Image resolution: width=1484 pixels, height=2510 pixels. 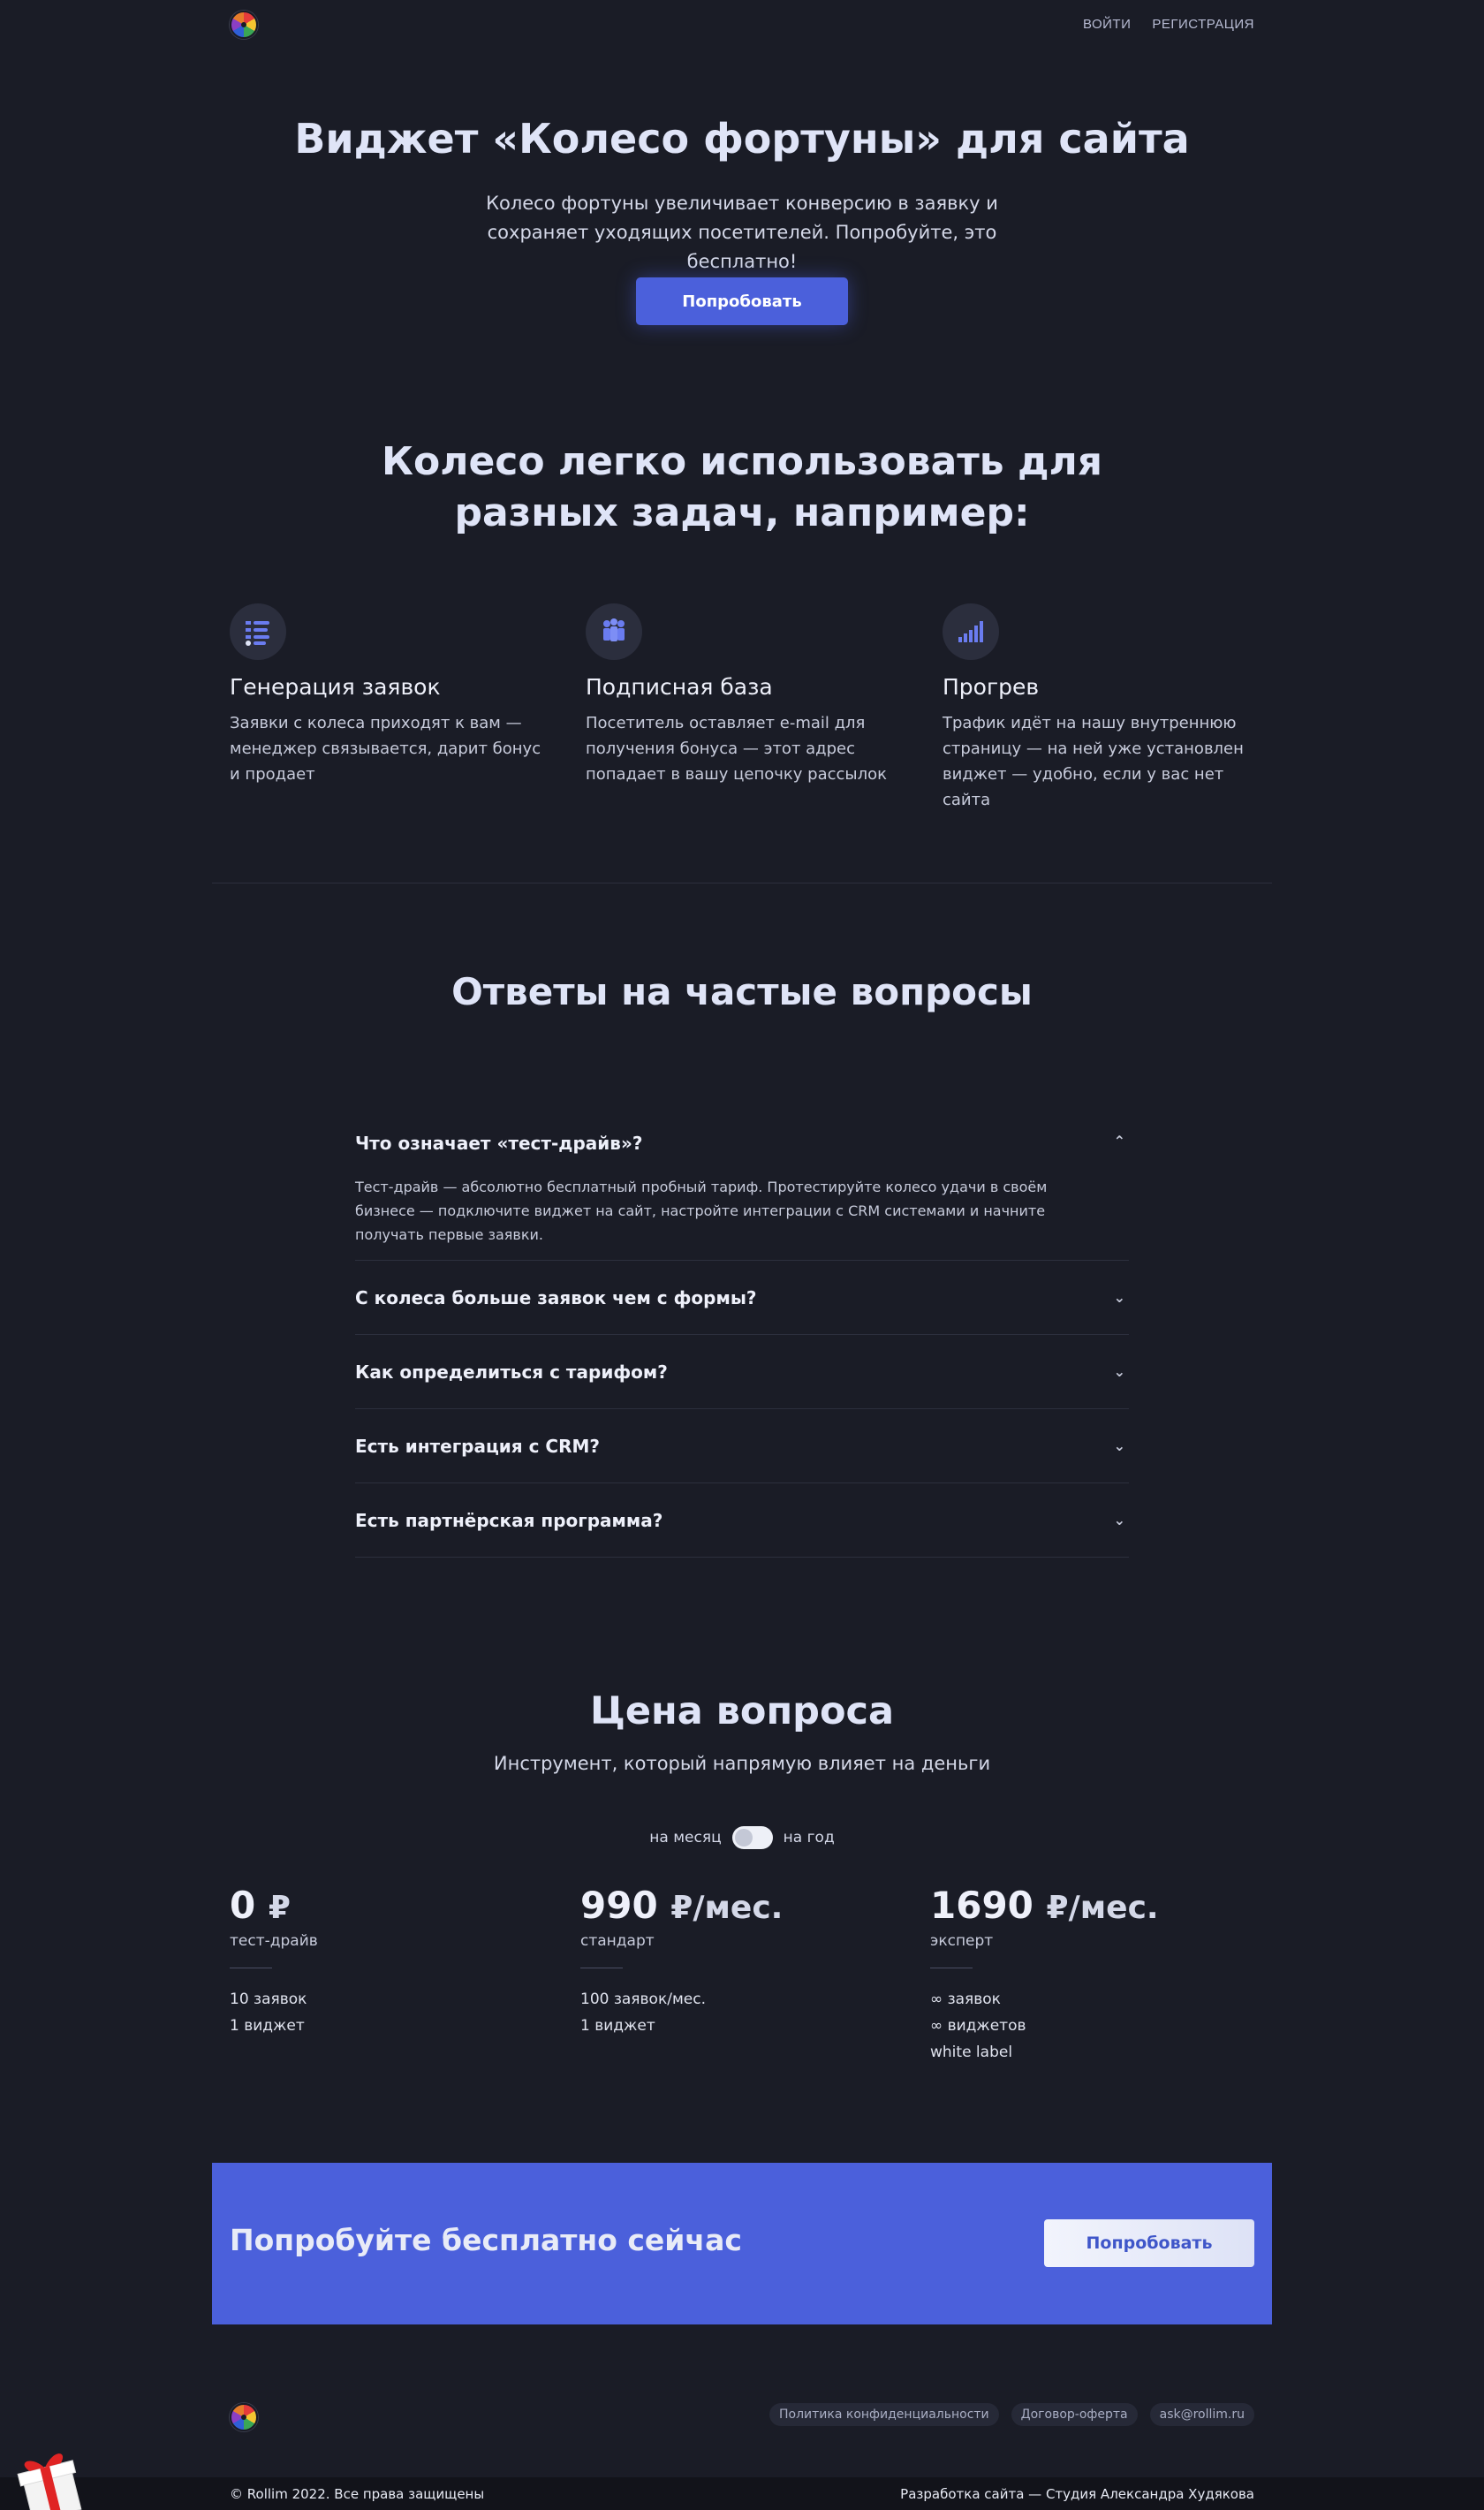 I want to click on faq-question-text: Есть партнёрская программа?, so click(x=509, y=1520).